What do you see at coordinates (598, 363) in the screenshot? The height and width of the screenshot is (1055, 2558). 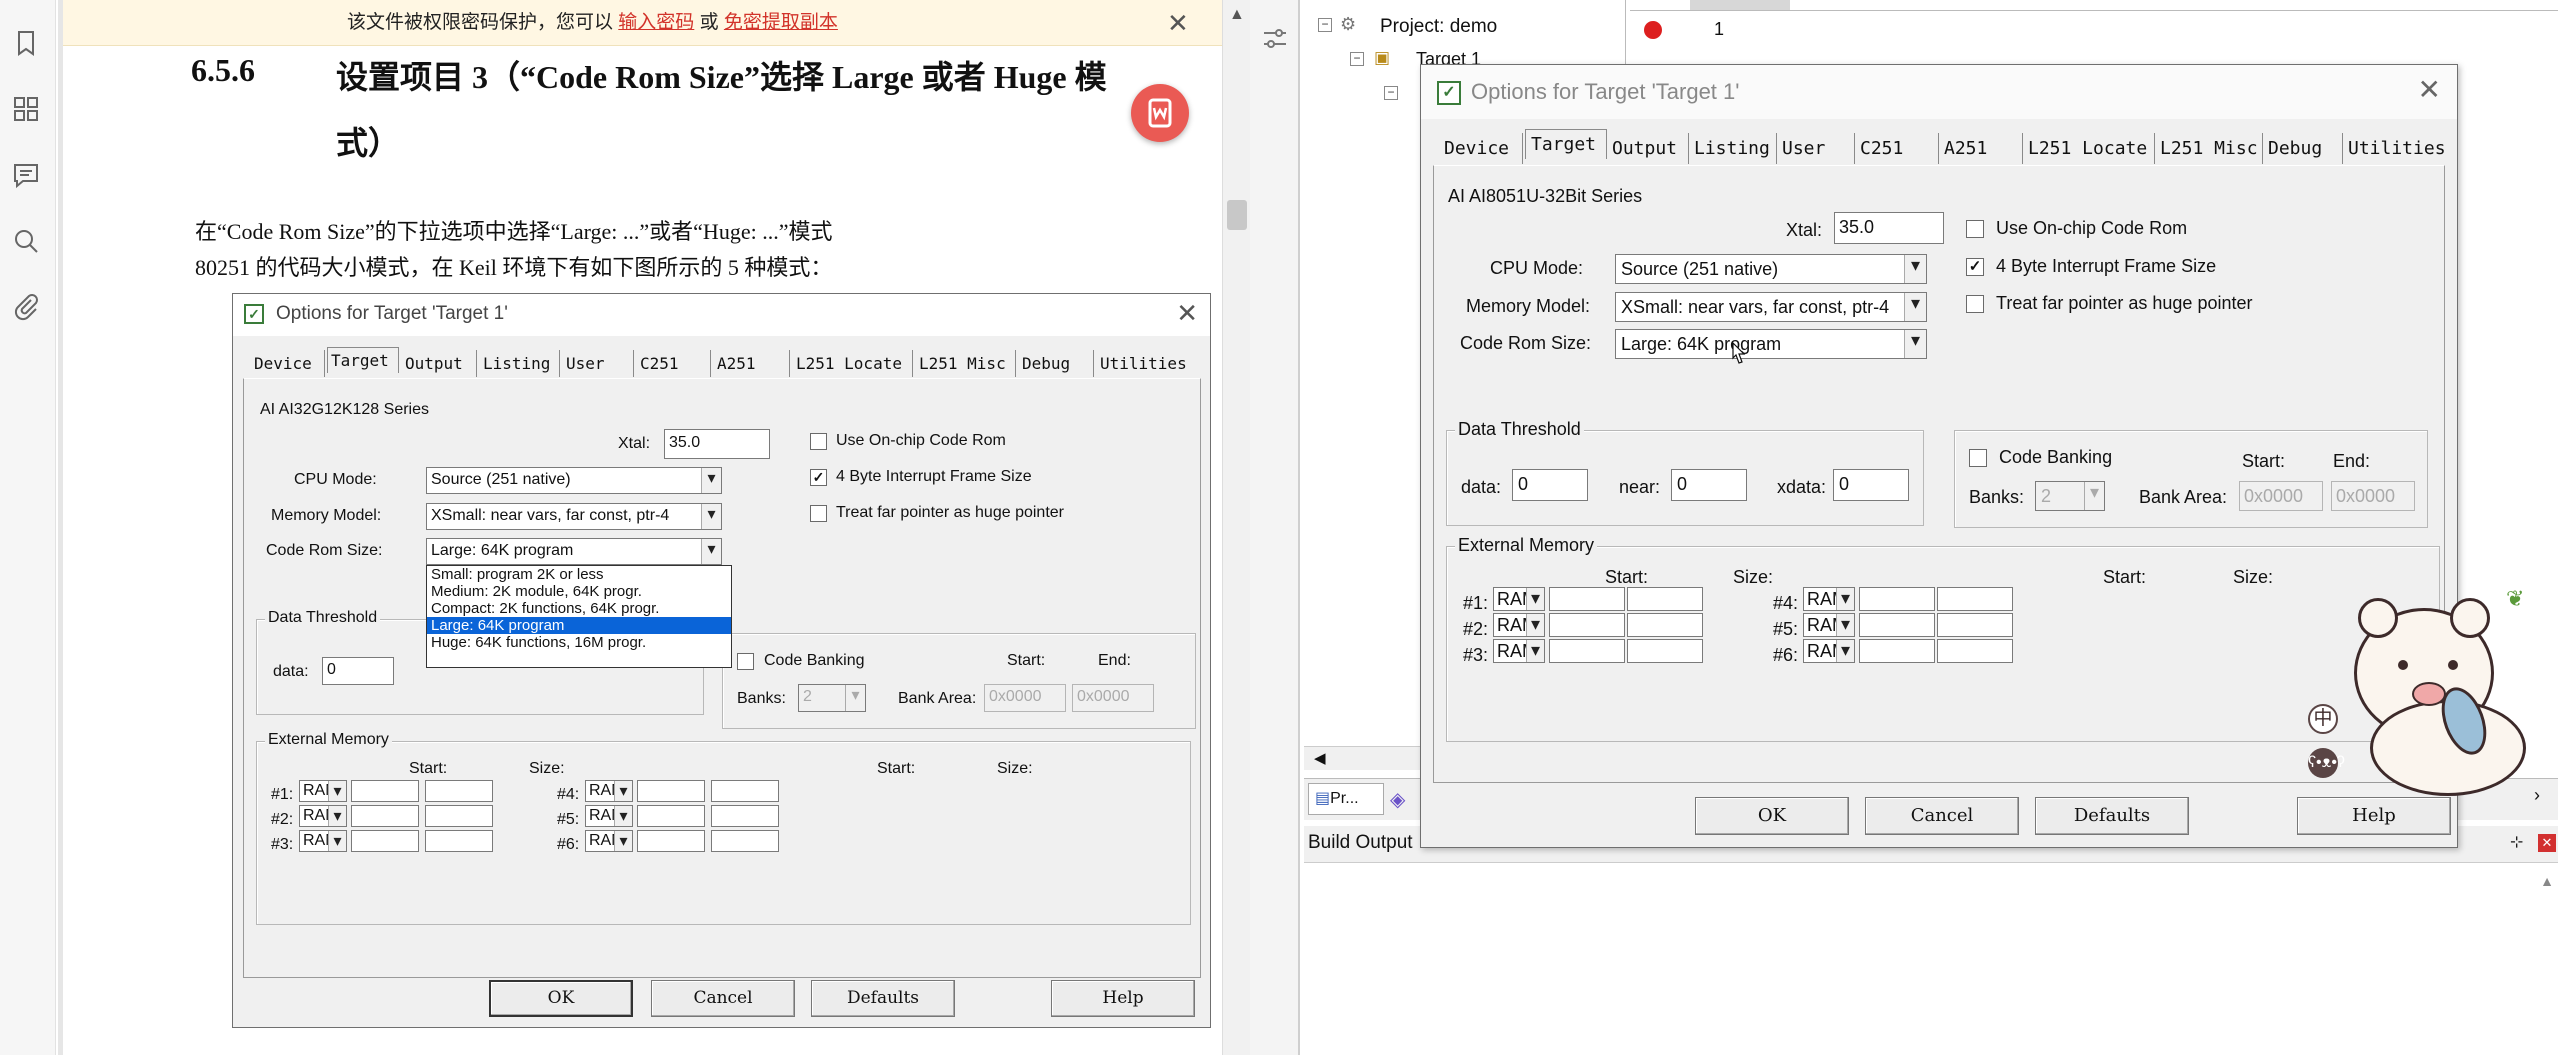 I see `tab-user: User` at bounding box center [598, 363].